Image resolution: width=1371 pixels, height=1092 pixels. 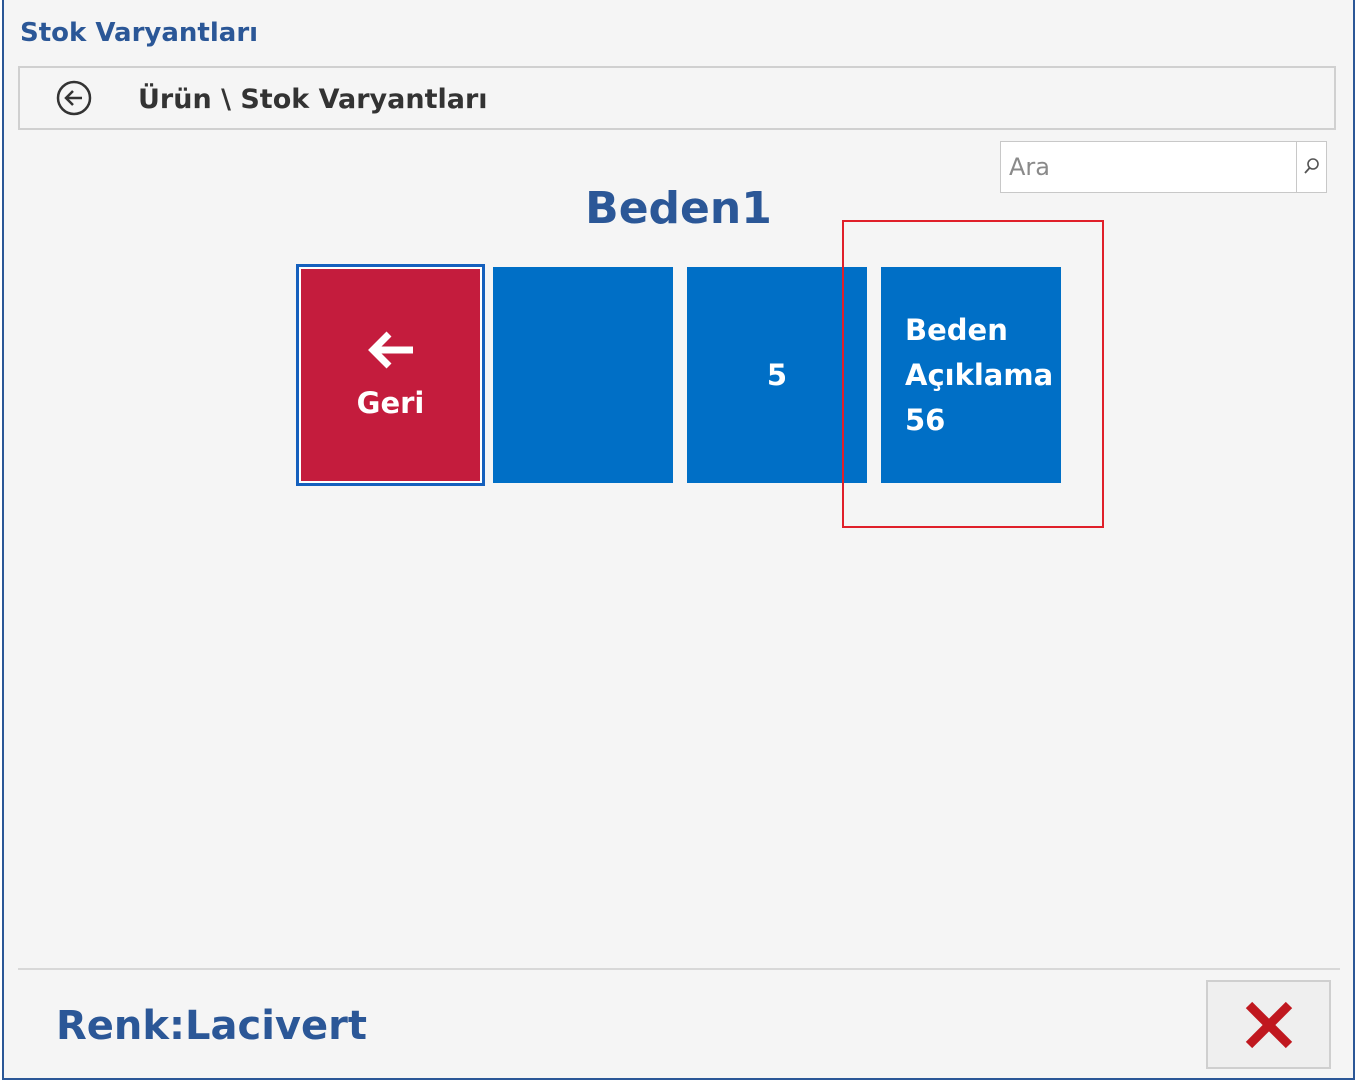 What do you see at coordinates (1311, 166) in the screenshot?
I see `search-icon` at bounding box center [1311, 166].